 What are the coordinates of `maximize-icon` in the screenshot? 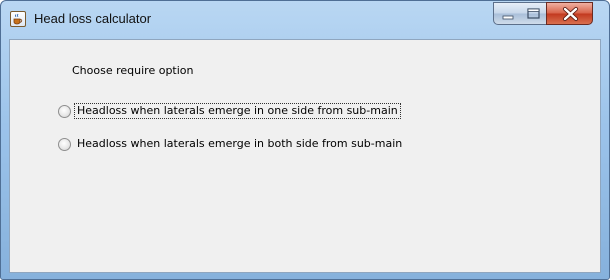 It's located at (533, 13).